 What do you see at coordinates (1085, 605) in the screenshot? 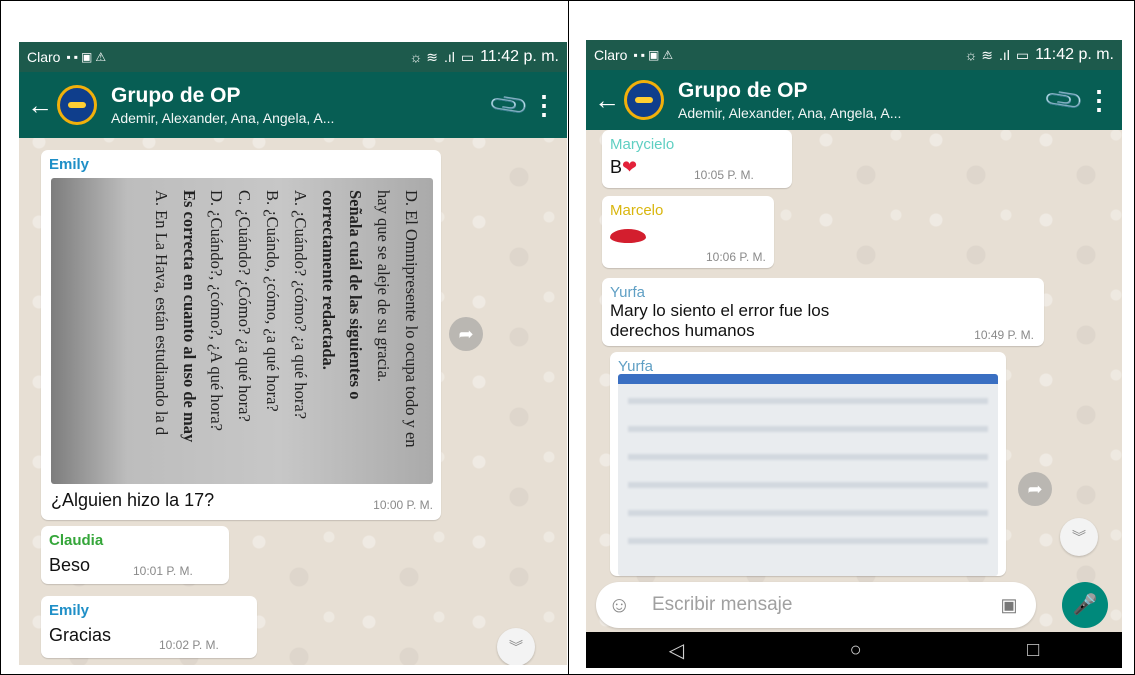
I see `mic-icon: 🎤` at bounding box center [1085, 605].